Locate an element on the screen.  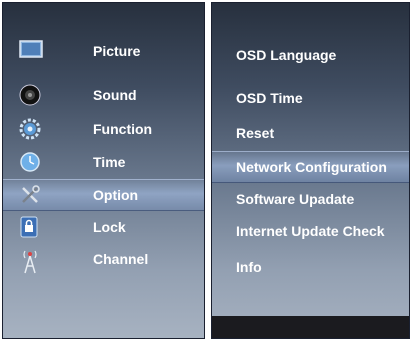
submenu-item-software-update: Software Upadate is located at coordinates (310, 199).